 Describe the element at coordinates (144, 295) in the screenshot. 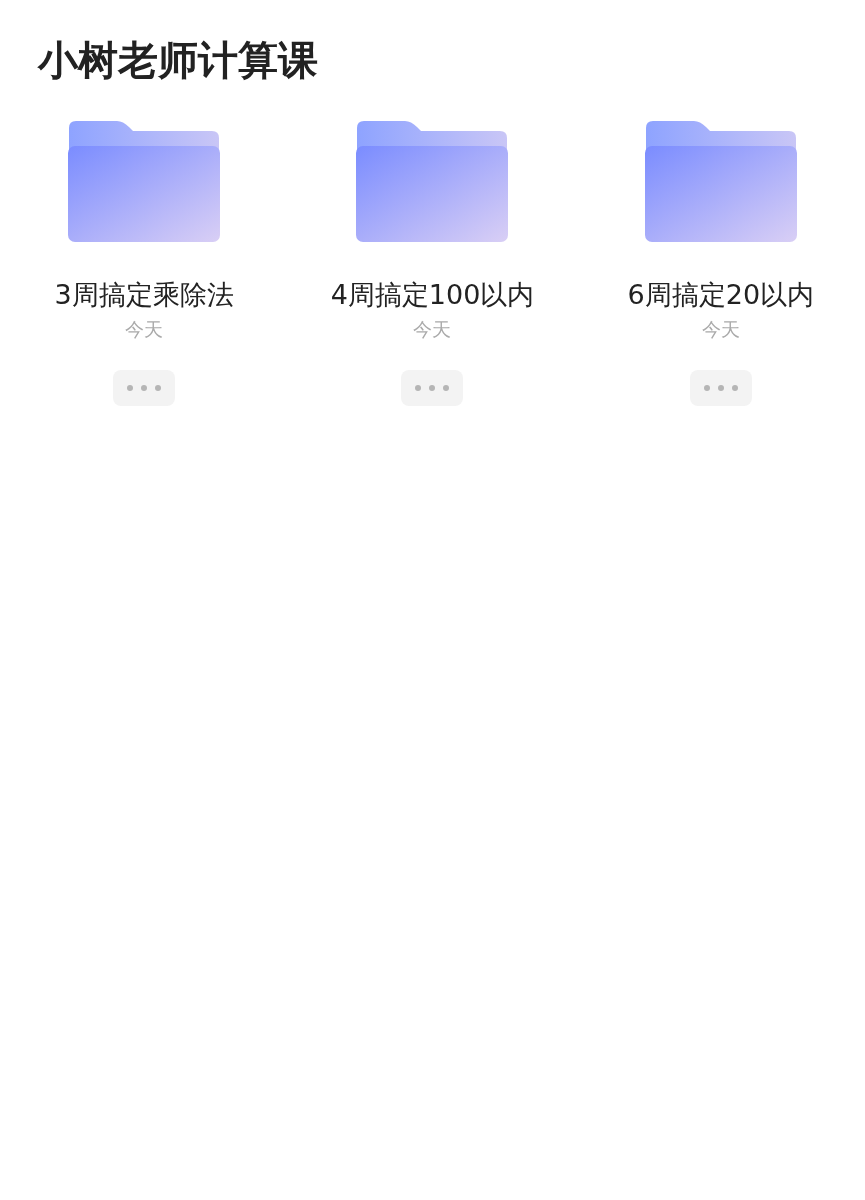

I see `folder-name: 3周搞定乘除法` at that location.